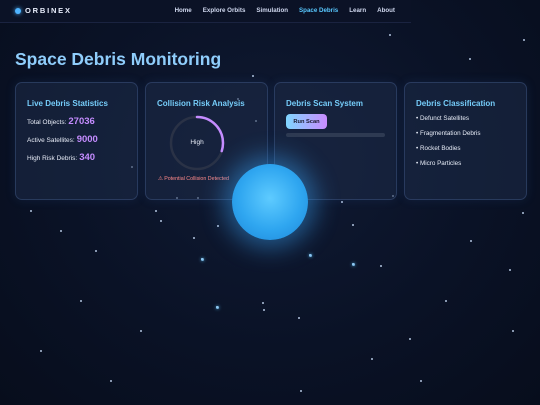  What do you see at coordinates (18, 10) in the screenshot?
I see `orbit-icon` at bounding box center [18, 10].